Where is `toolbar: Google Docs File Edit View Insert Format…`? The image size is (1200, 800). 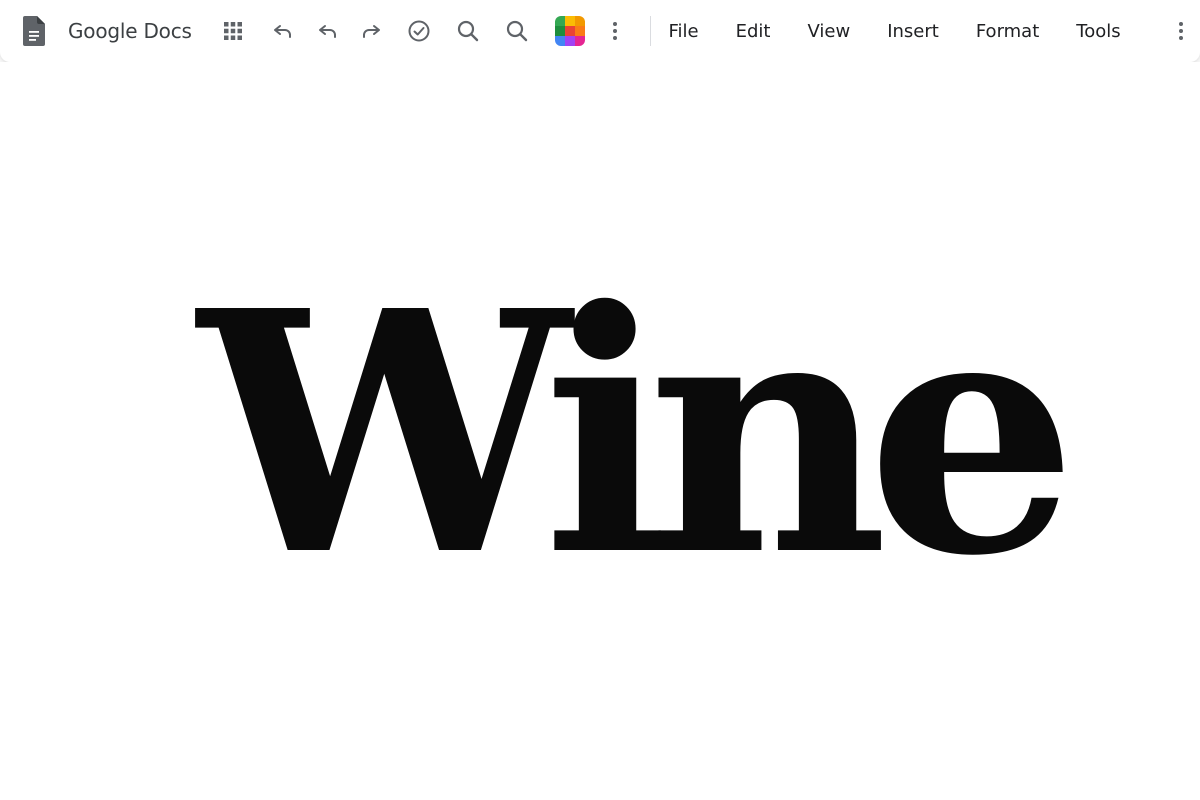
toolbar: Google Docs File Edit View Insert Format… is located at coordinates (600, 31).